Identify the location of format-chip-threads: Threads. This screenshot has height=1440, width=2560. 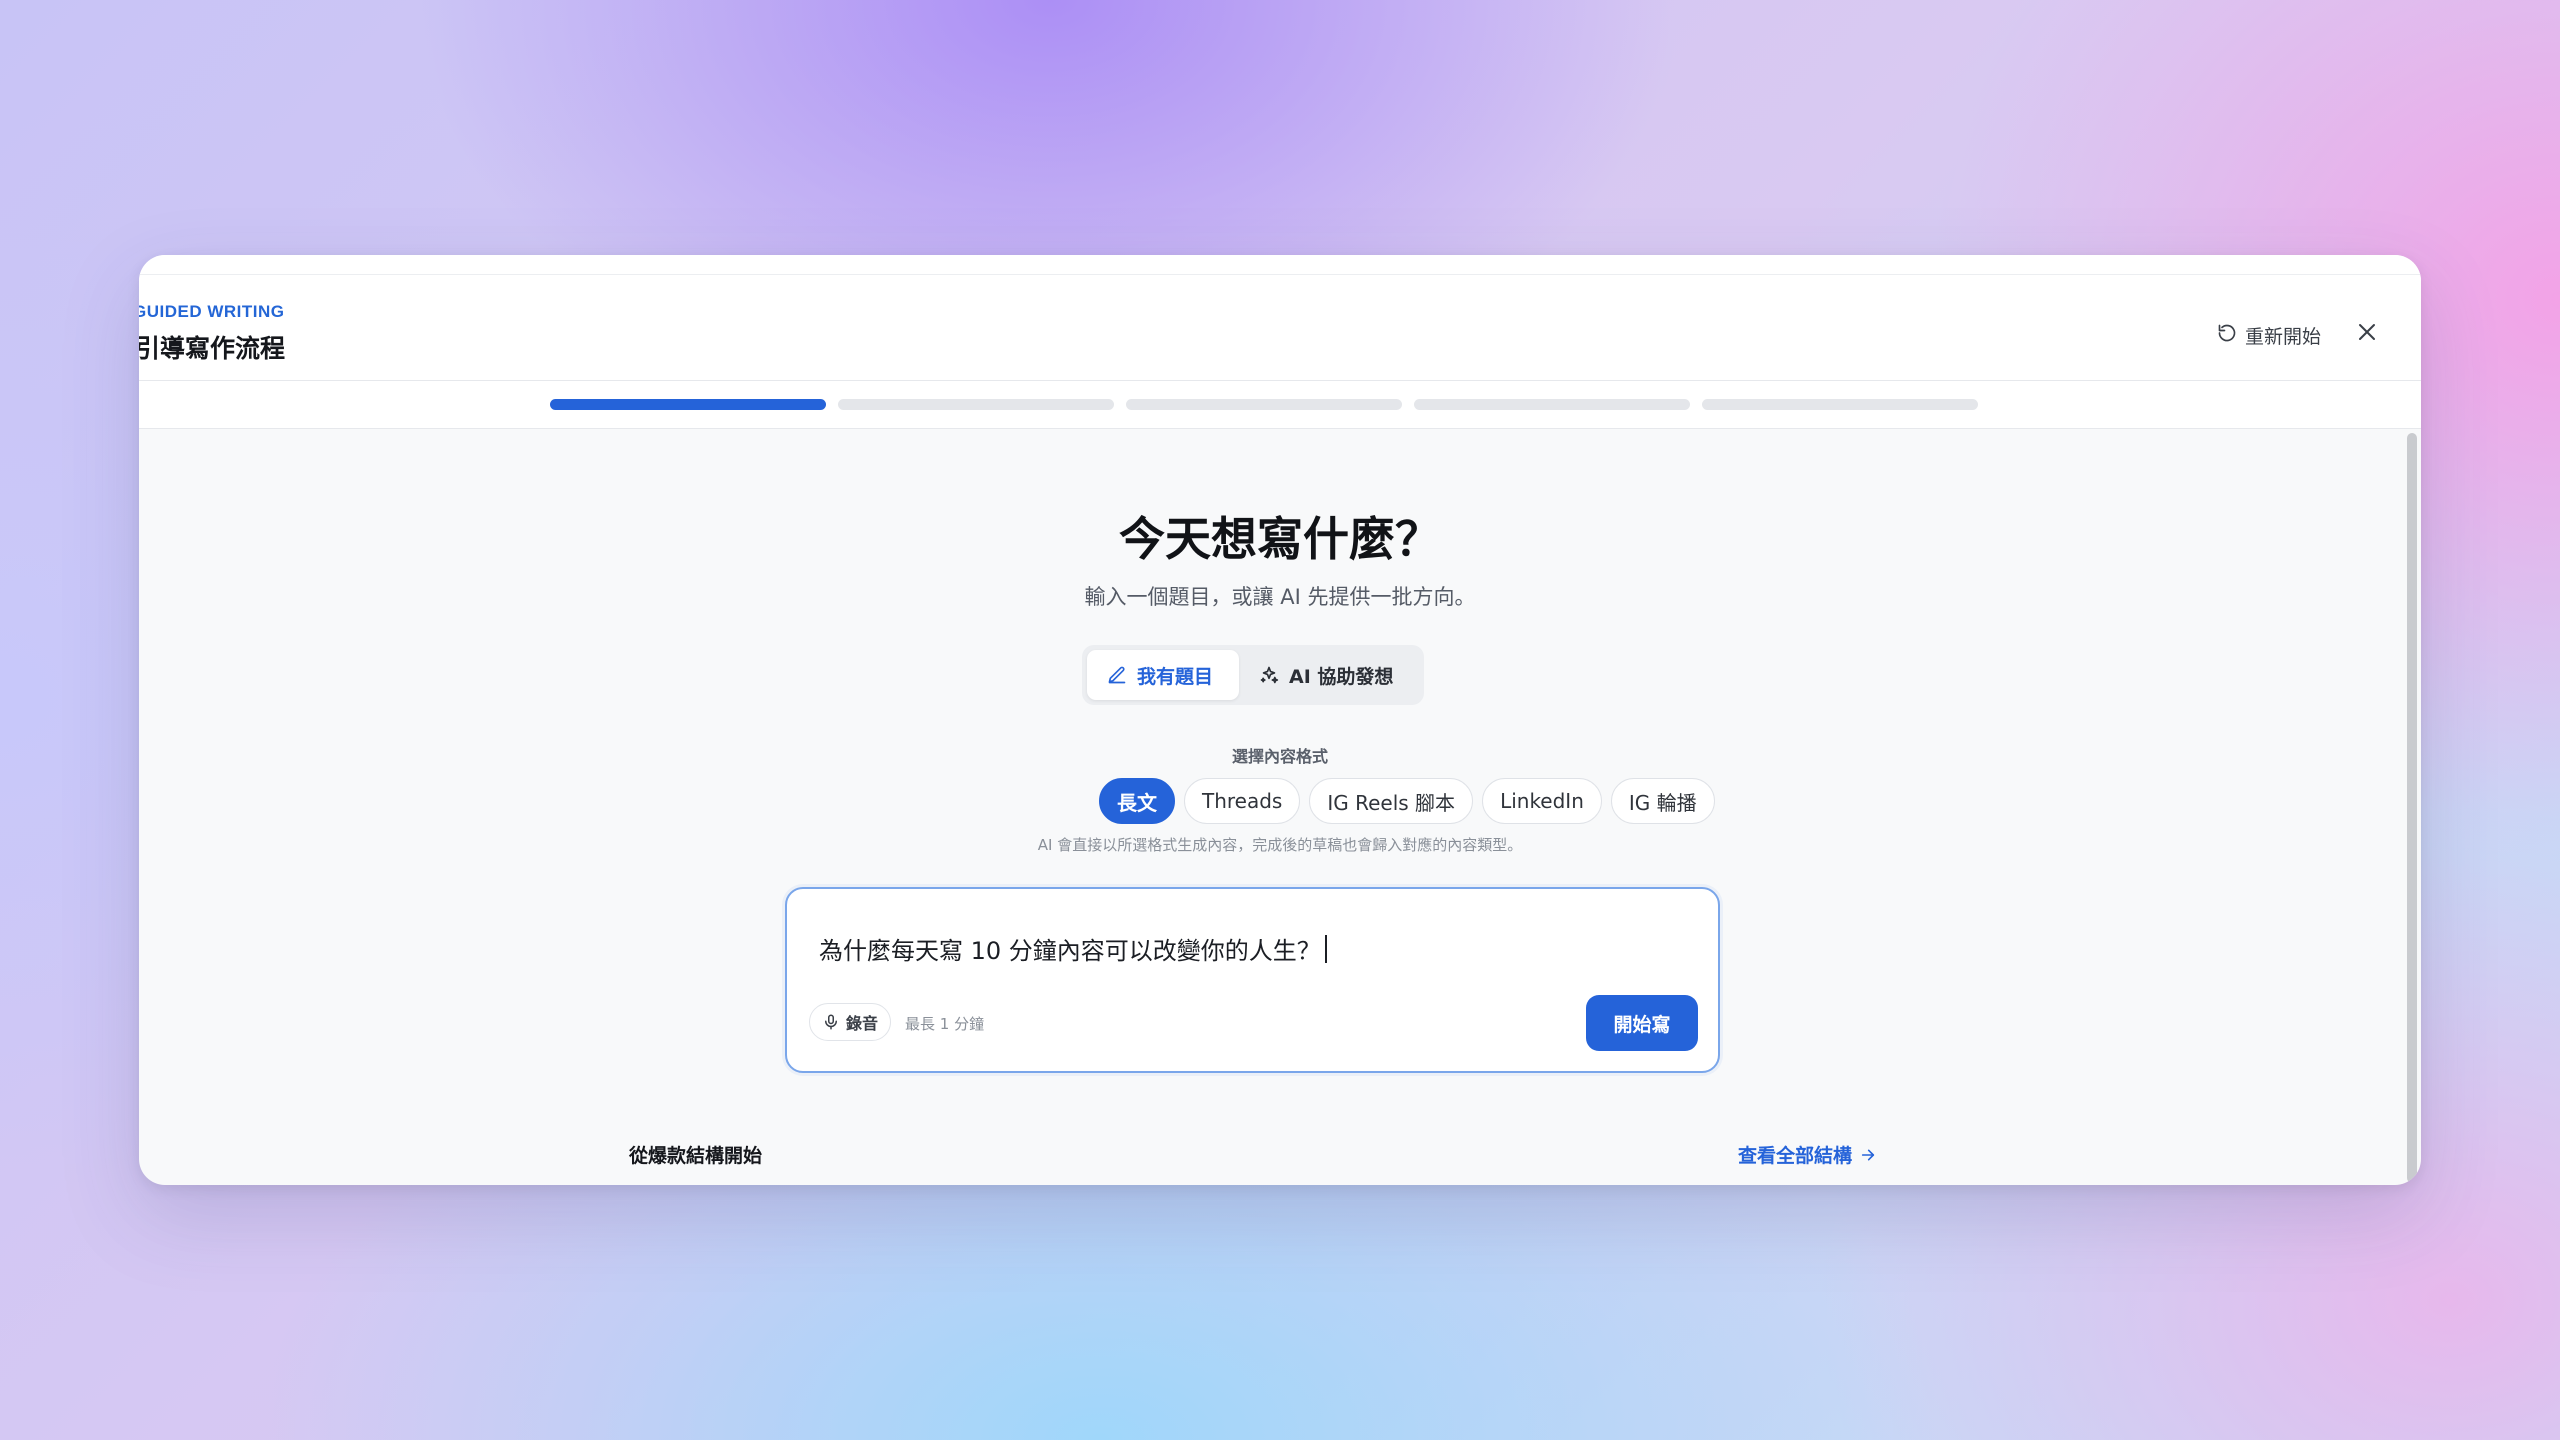
(1242, 801).